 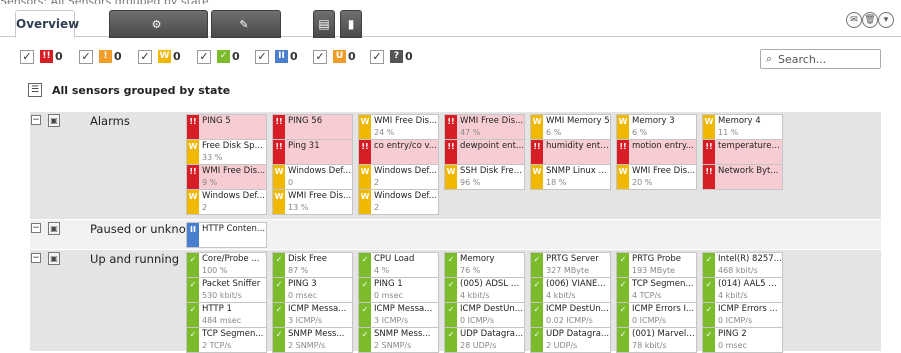 I want to click on sensor-tile: W WMI Free Dis... 20 %, so click(x=656, y=177).